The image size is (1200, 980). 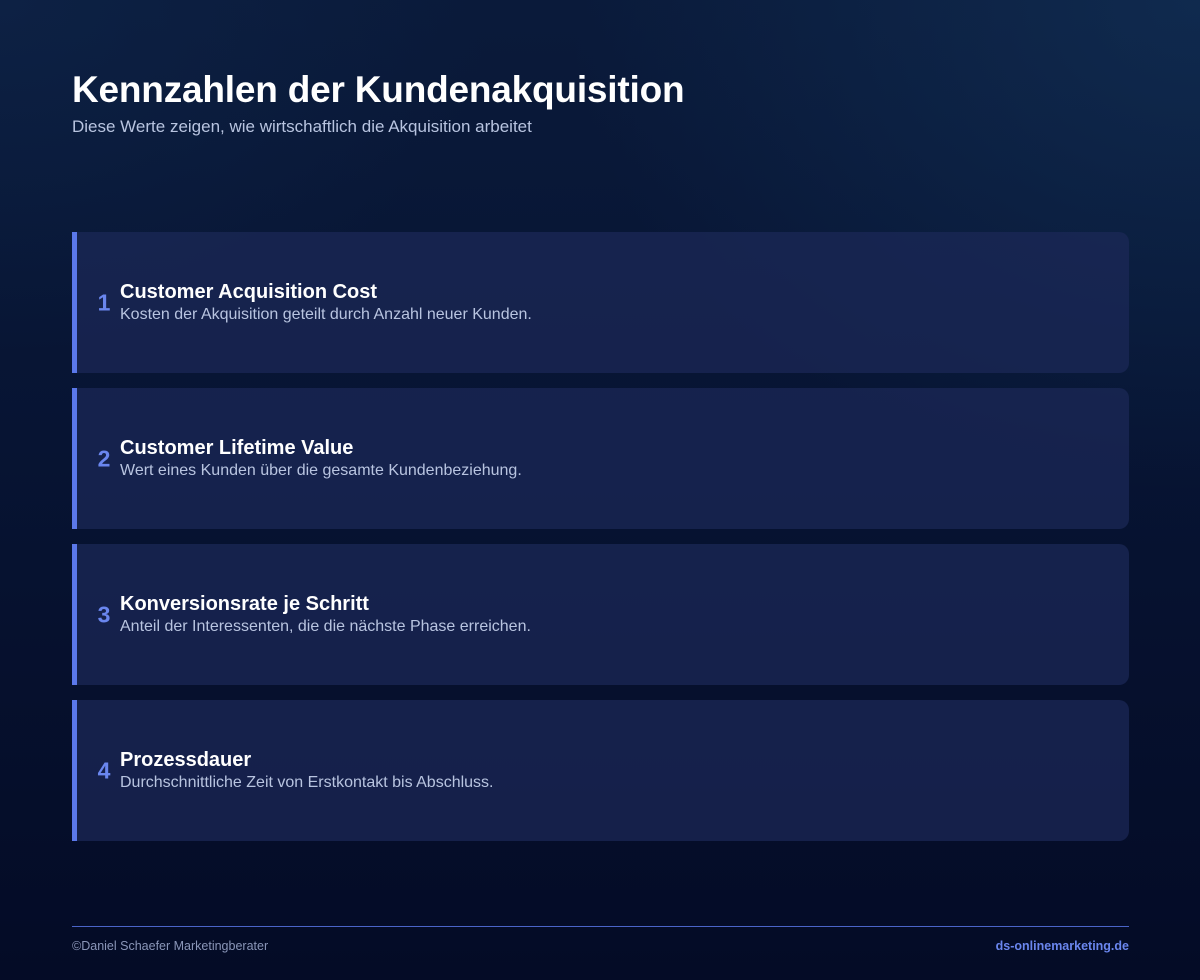 What do you see at coordinates (378, 89) in the screenshot?
I see `page-title: Kennzahlen der Kundenakquisition` at bounding box center [378, 89].